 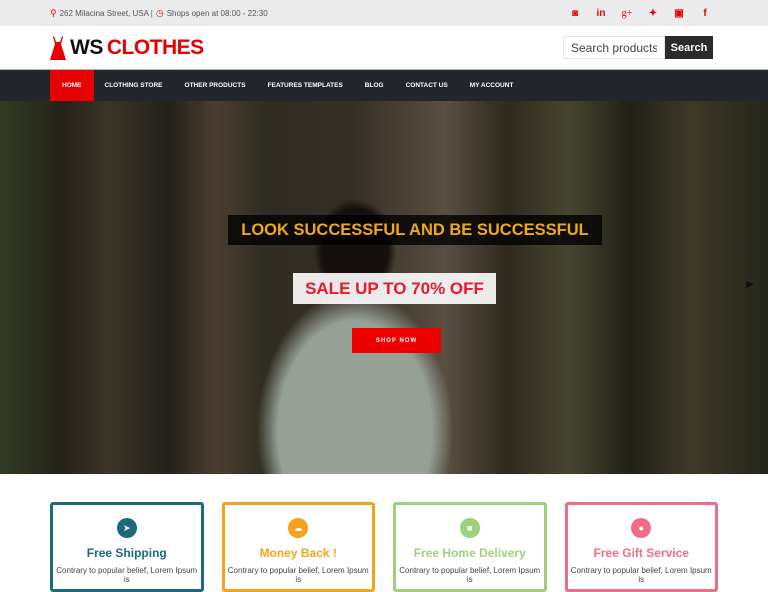 What do you see at coordinates (679, 13) in the screenshot?
I see `youtube-icon: ▣` at bounding box center [679, 13].